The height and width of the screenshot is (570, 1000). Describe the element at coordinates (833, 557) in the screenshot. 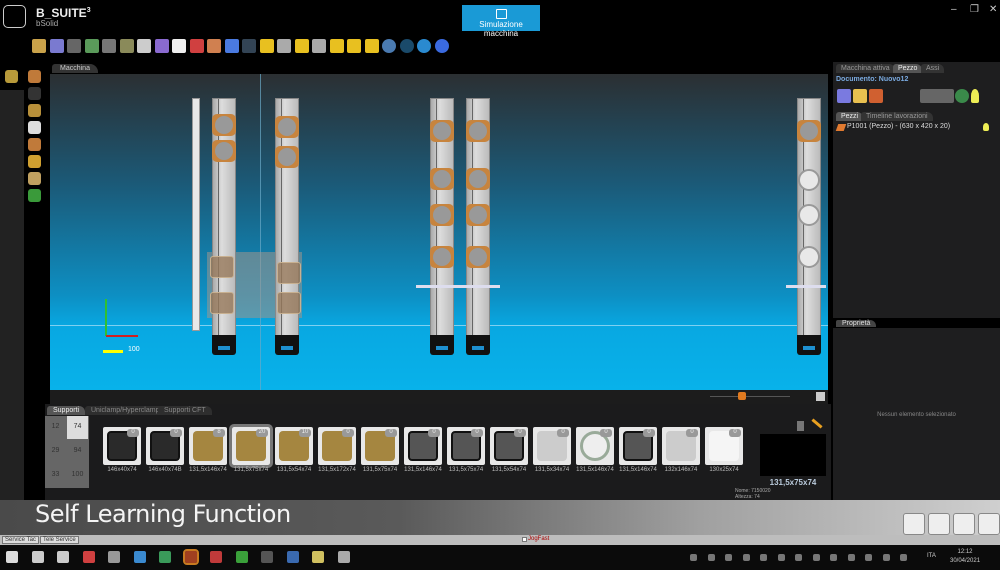

I see `tray-8-icon` at that location.